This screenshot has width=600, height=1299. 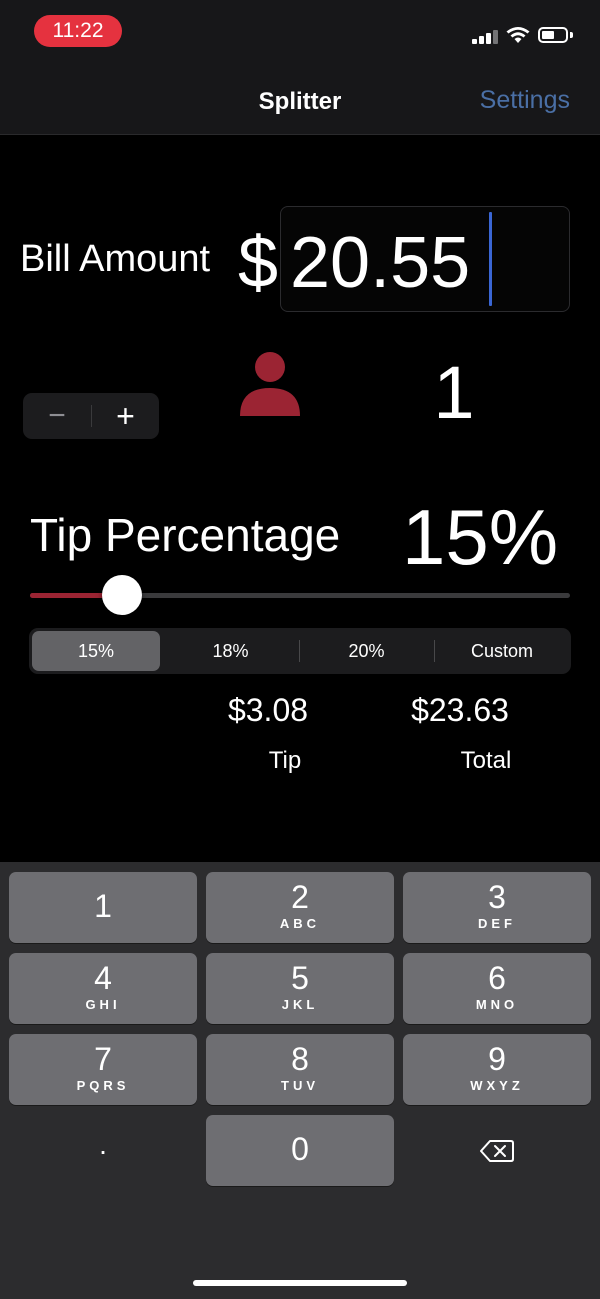 What do you see at coordinates (300, 897) in the screenshot?
I see `key-digit: 2` at bounding box center [300, 897].